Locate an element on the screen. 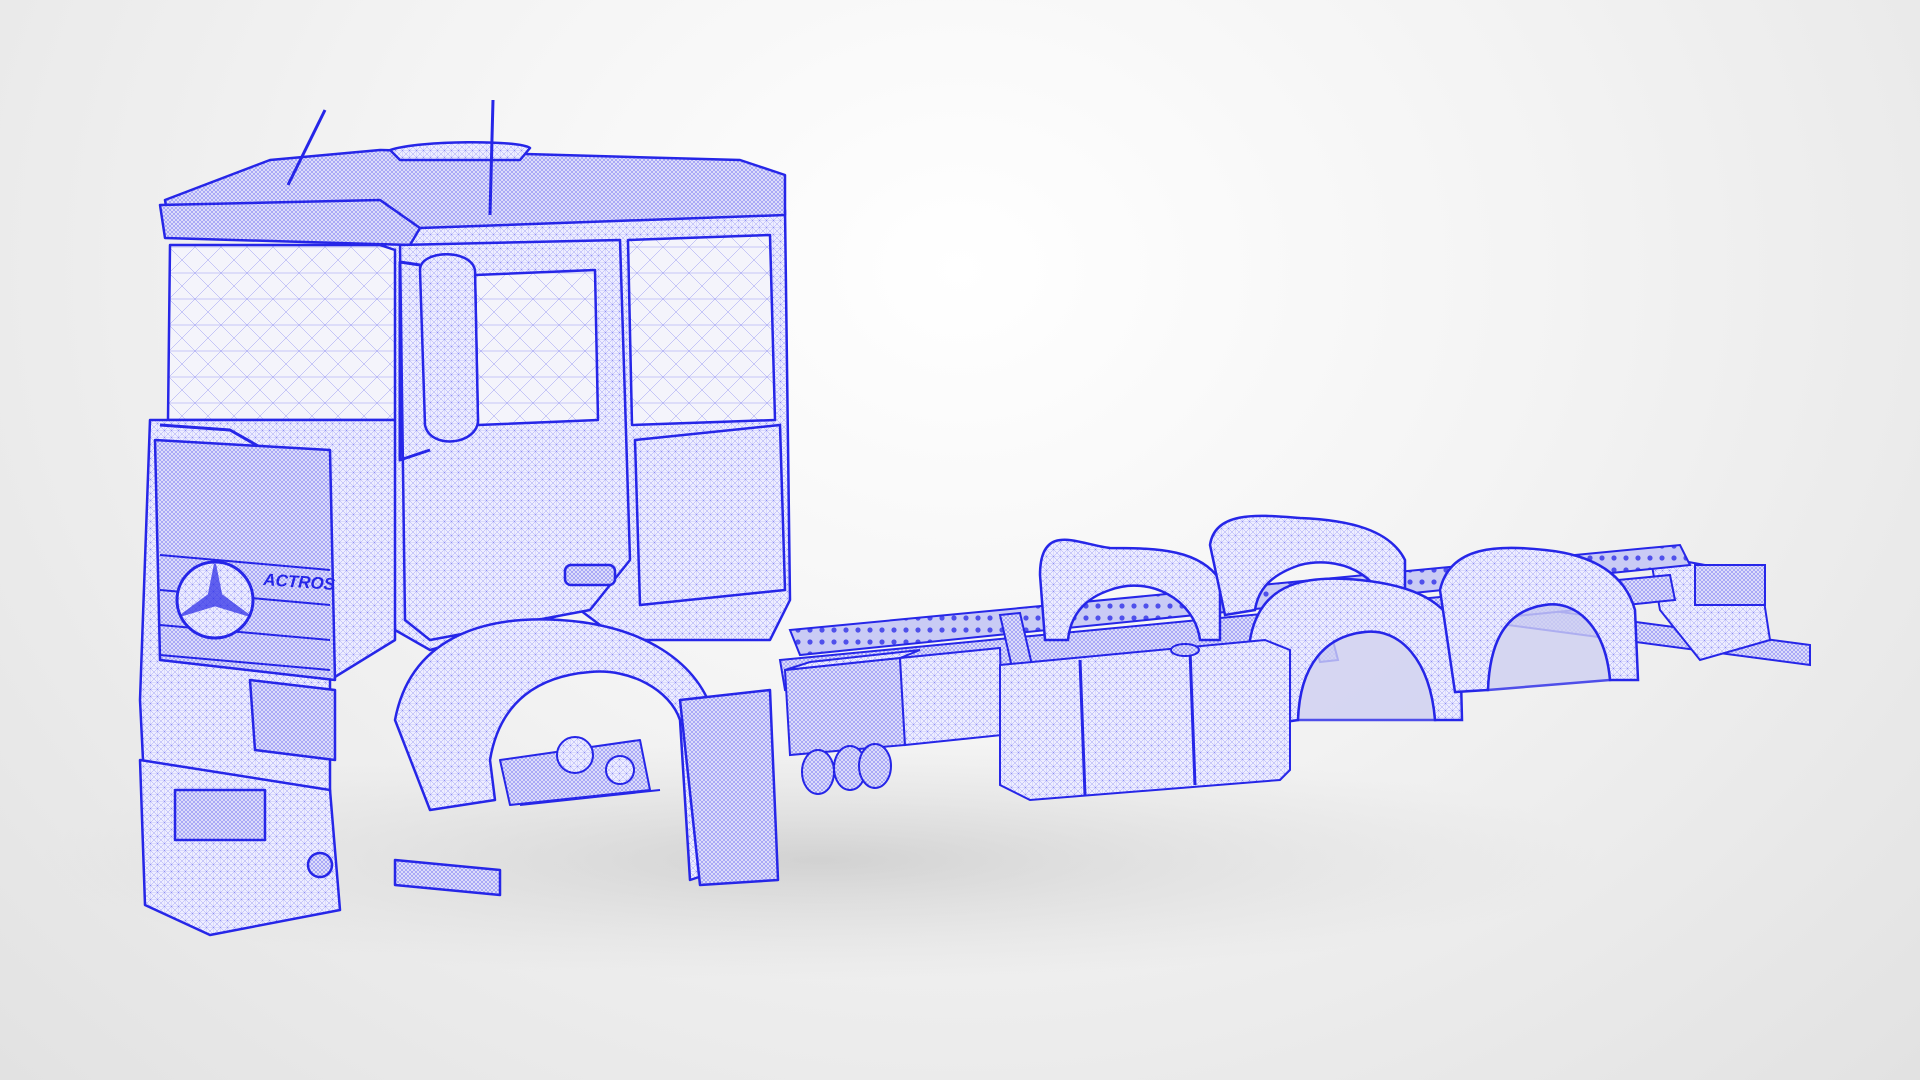 The height and width of the screenshot is (1080, 1920). cab-rear-window is located at coordinates (701, 330).